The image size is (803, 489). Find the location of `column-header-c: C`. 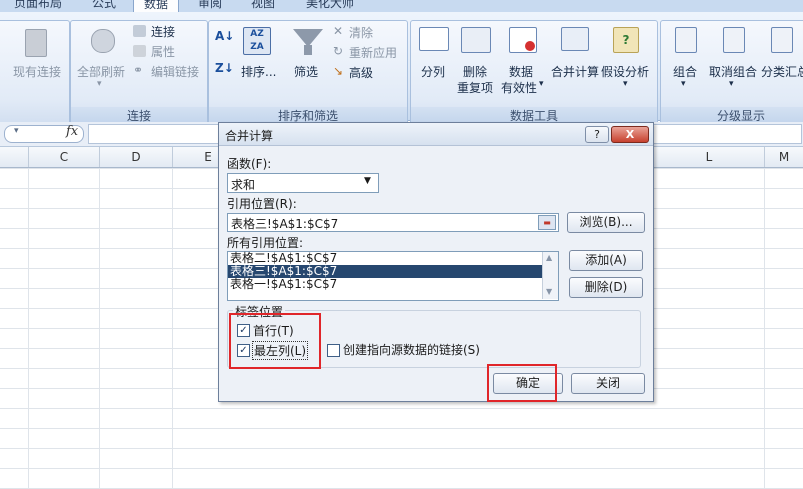

column-header-c: C is located at coordinates (64, 157).